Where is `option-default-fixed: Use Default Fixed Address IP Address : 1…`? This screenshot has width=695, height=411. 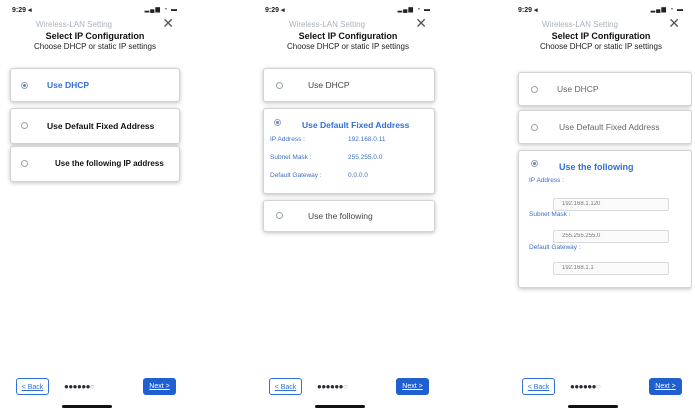
option-default-fixed: Use Default Fixed Address IP Address : 1… is located at coordinates (349, 151).